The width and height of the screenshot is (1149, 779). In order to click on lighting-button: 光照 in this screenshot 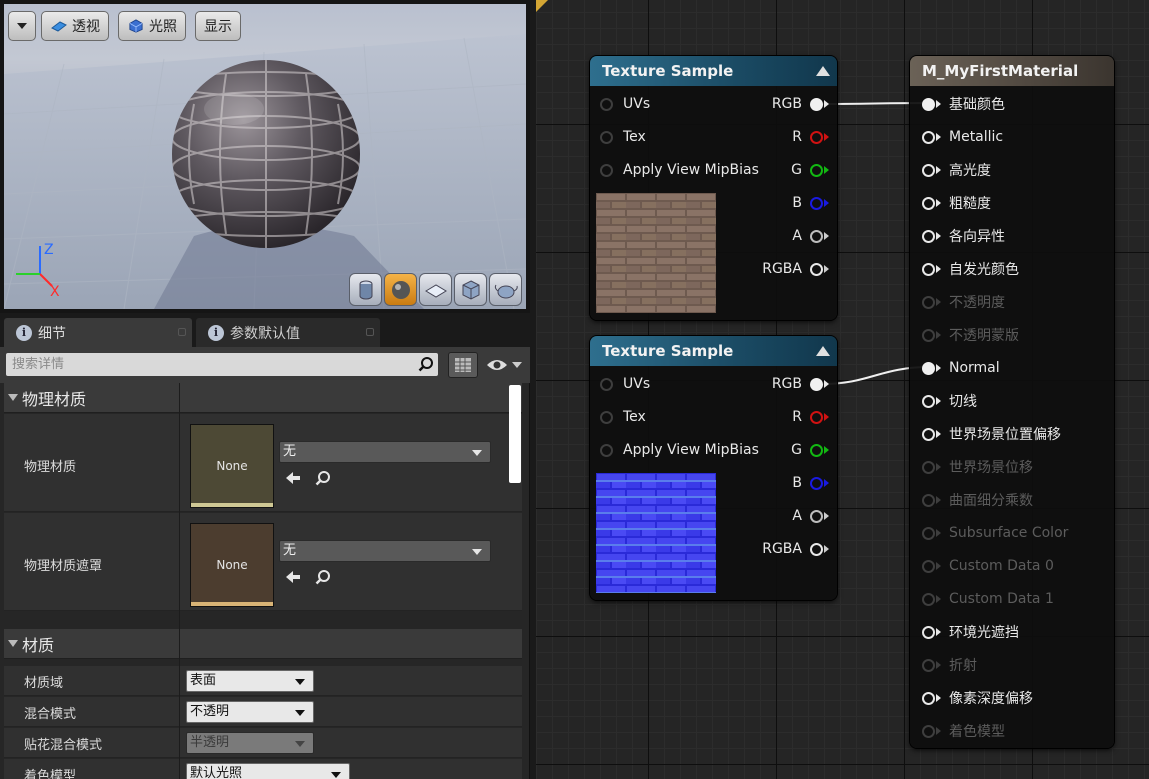, I will do `click(152, 26)`.